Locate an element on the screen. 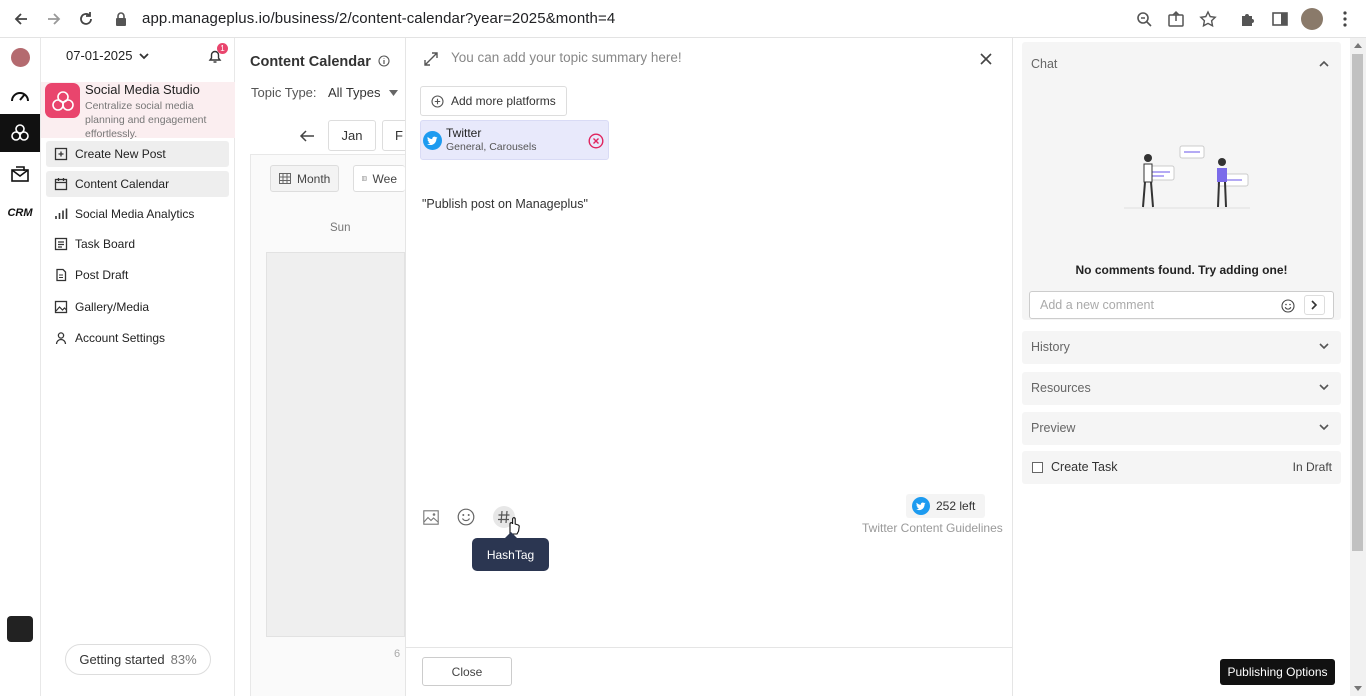 Image resolution: width=1366 pixels, height=696 pixels. zoom-icon is located at coordinates (1144, 19).